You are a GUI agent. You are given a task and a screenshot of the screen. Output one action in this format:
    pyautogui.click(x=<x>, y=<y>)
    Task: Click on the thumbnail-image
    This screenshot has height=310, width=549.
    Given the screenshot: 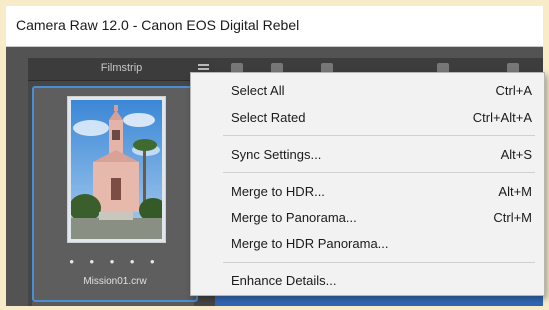 What is the action you would take?
    pyautogui.click(x=117, y=169)
    